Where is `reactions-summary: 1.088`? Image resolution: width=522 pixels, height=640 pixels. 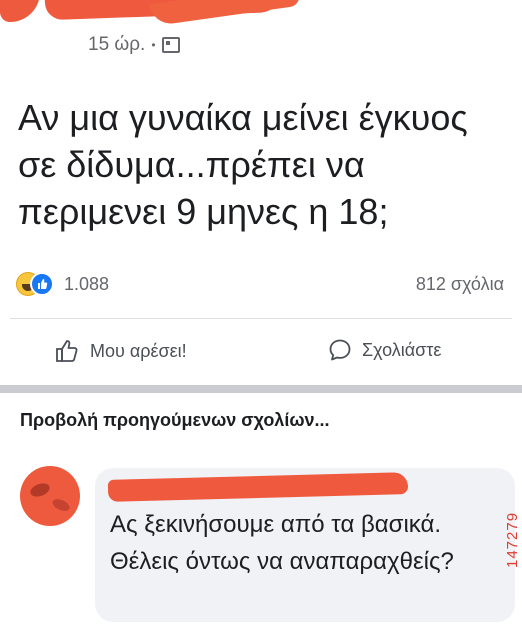 reactions-summary: 1.088 is located at coordinates (62, 284).